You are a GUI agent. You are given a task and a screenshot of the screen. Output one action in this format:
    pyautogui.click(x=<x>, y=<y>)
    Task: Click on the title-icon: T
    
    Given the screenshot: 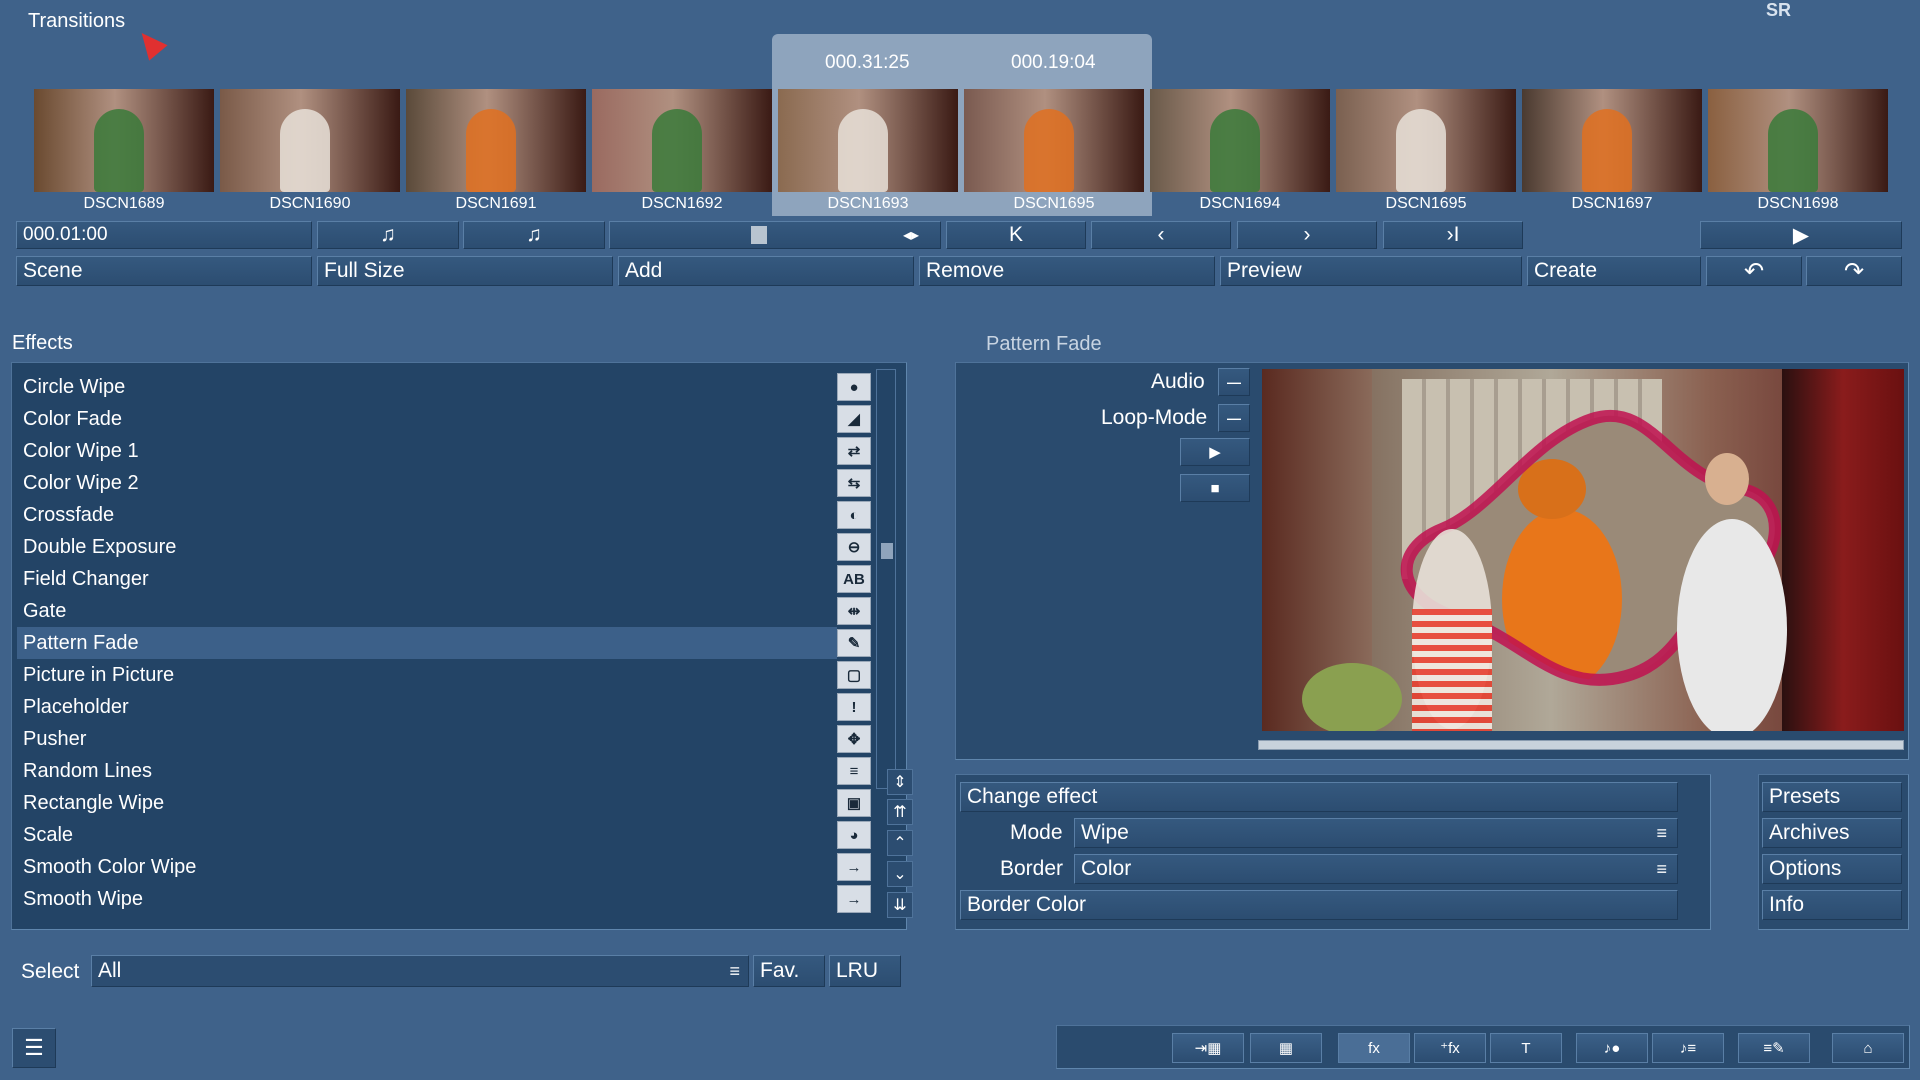 What is the action you would take?
    pyautogui.click(x=1526, y=1048)
    